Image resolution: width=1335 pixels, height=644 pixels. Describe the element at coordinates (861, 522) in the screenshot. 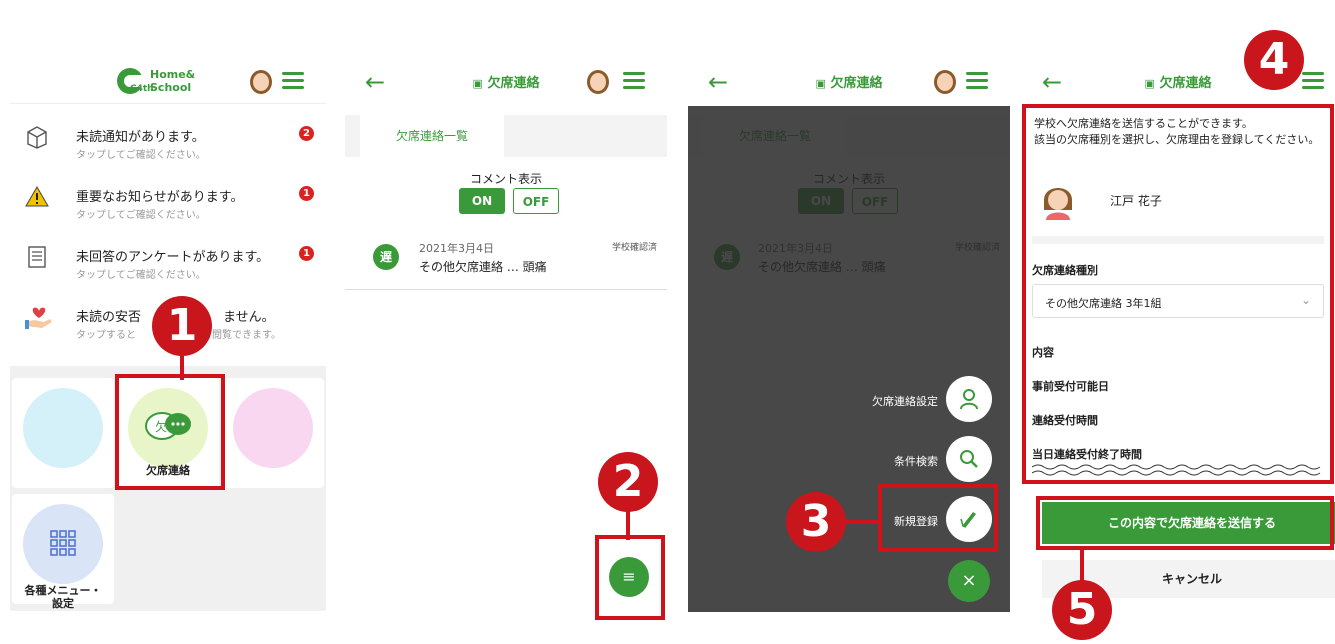

I see `step-3-connector` at that location.